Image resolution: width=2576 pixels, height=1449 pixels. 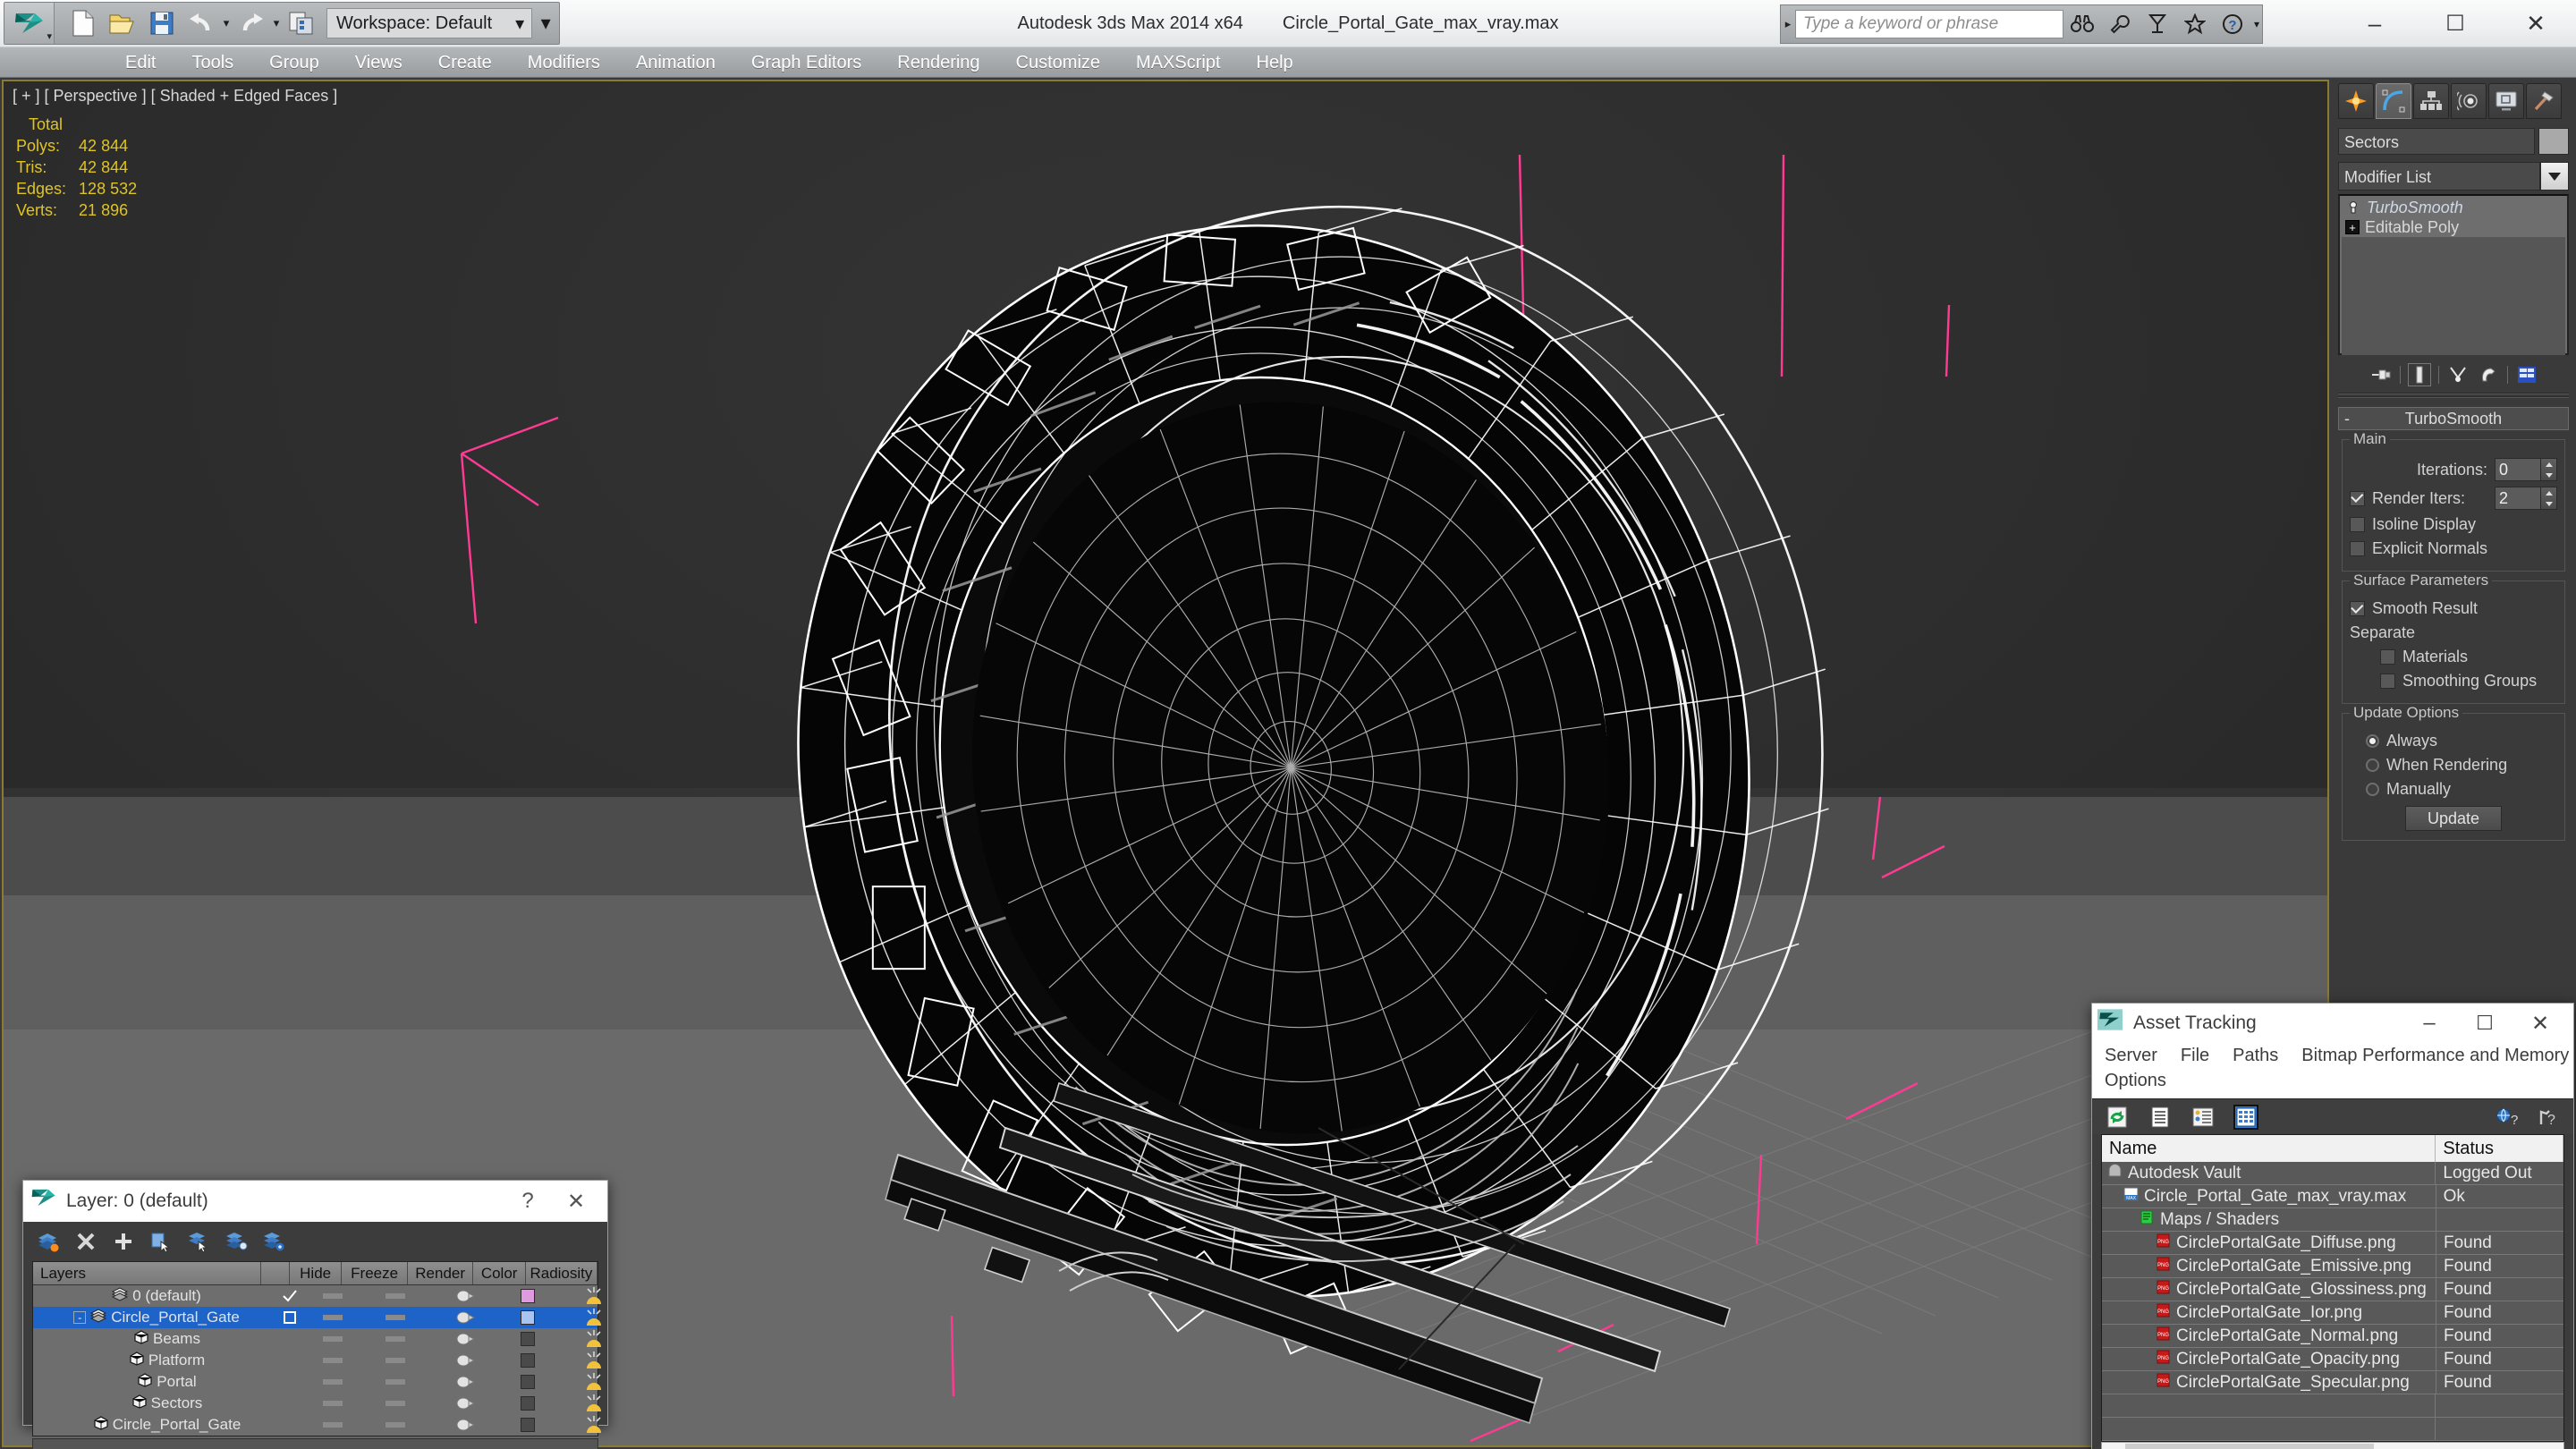 What do you see at coordinates (806, 62) in the screenshot?
I see `menu-item-graph-editors: Graph Editors` at bounding box center [806, 62].